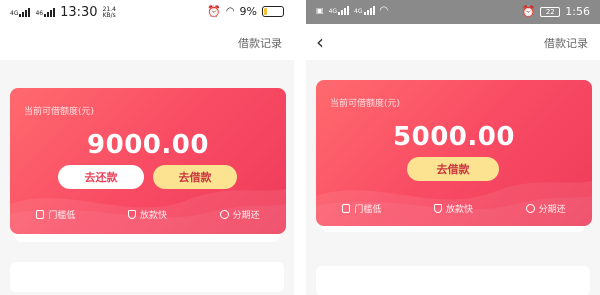 Image resolution: width=600 pixels, height=295 pixels. What do you see at coordinates (352, 10) in the screenshot?
I see `status-left: ▣ 4G 4G ◠` at bounding box center [352, 10].